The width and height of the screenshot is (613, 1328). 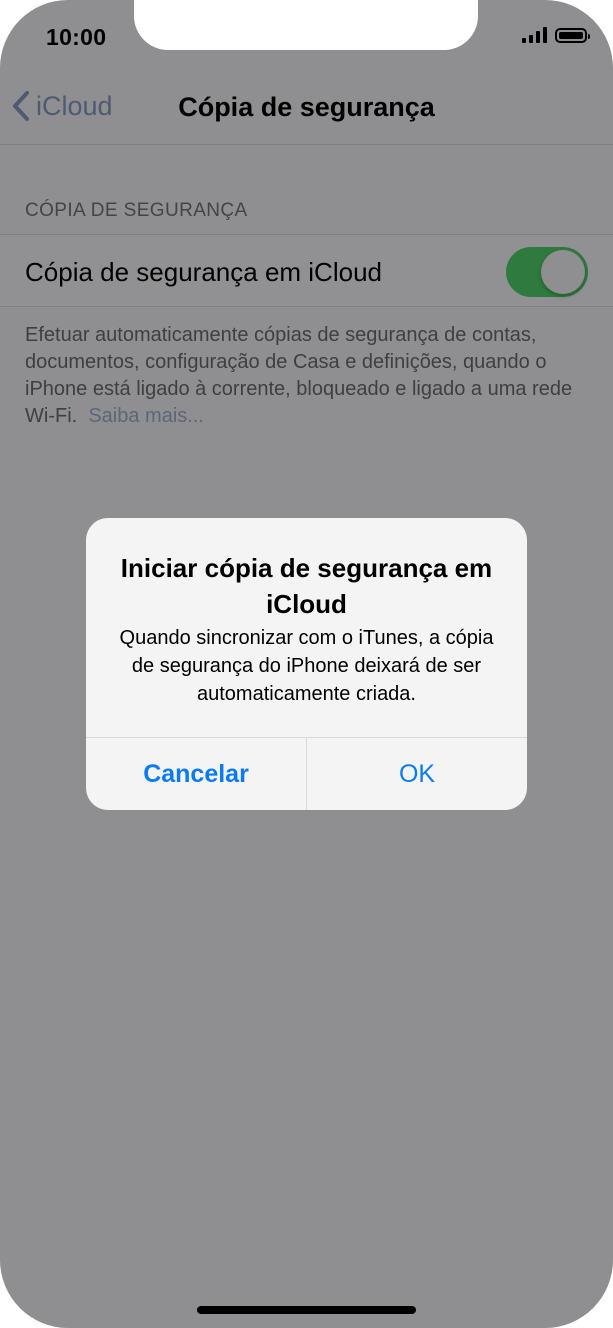 I want to click on home-indicator, so click(x=306, y=1310).